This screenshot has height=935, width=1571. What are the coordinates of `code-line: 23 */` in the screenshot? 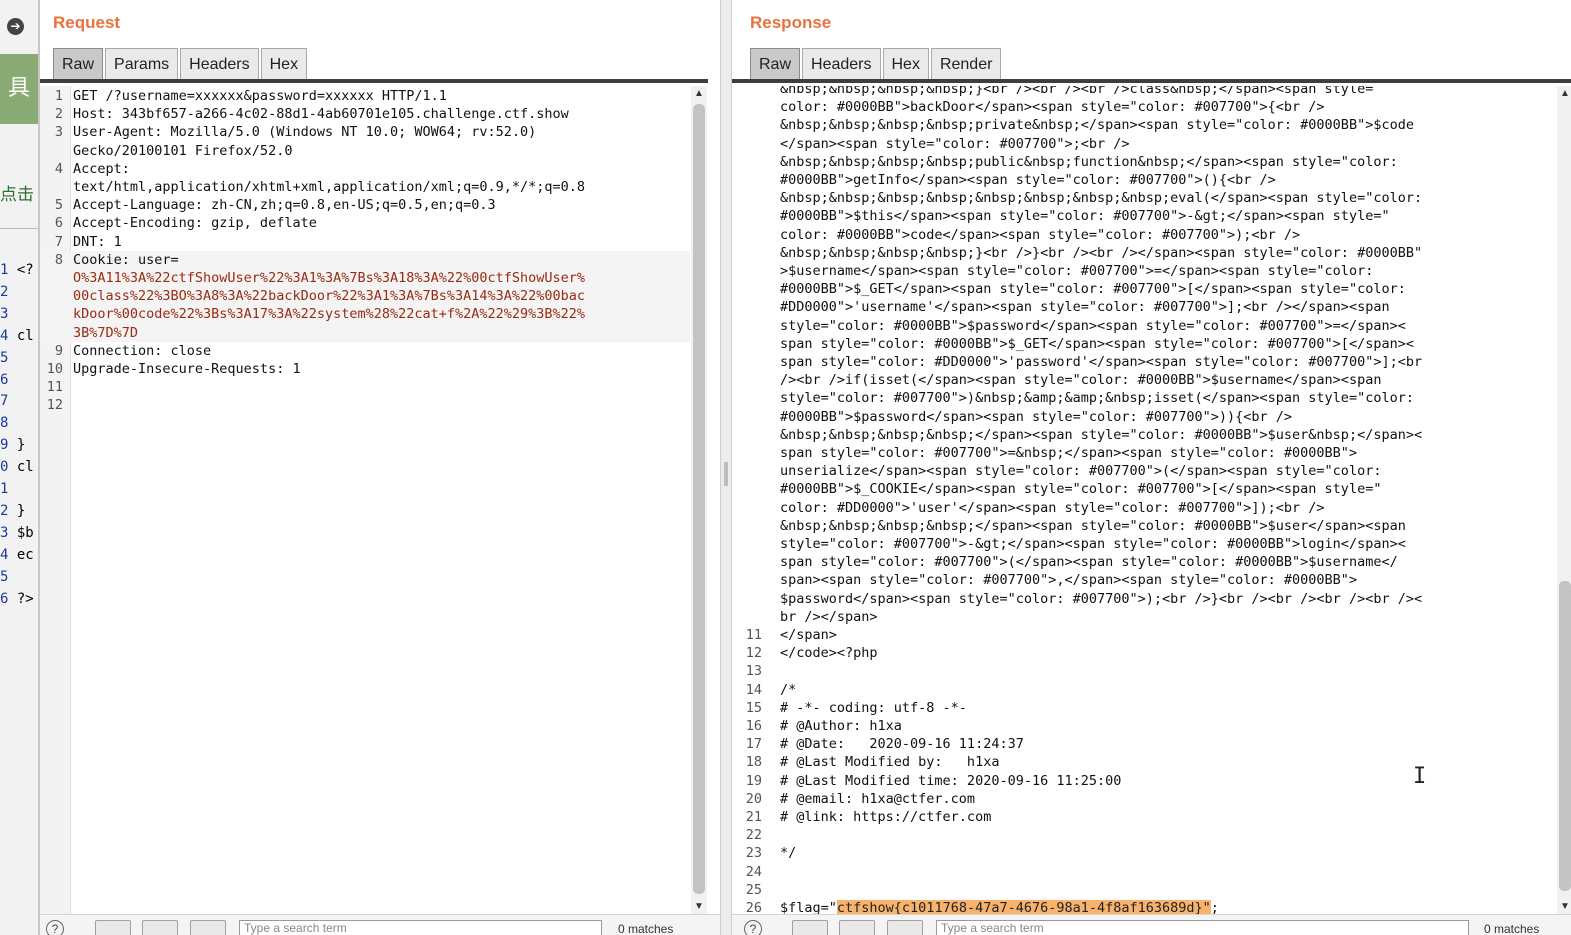 It's located at (1148, 853).